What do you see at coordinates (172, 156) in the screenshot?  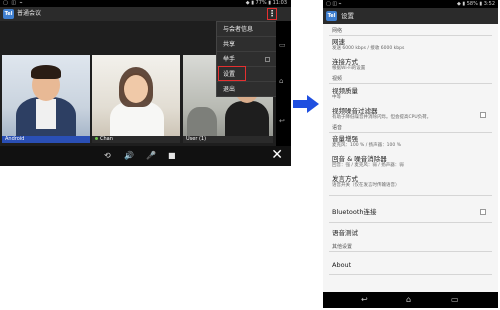 I see `video-camera-icon: ■` at bounding box center [172, 156].